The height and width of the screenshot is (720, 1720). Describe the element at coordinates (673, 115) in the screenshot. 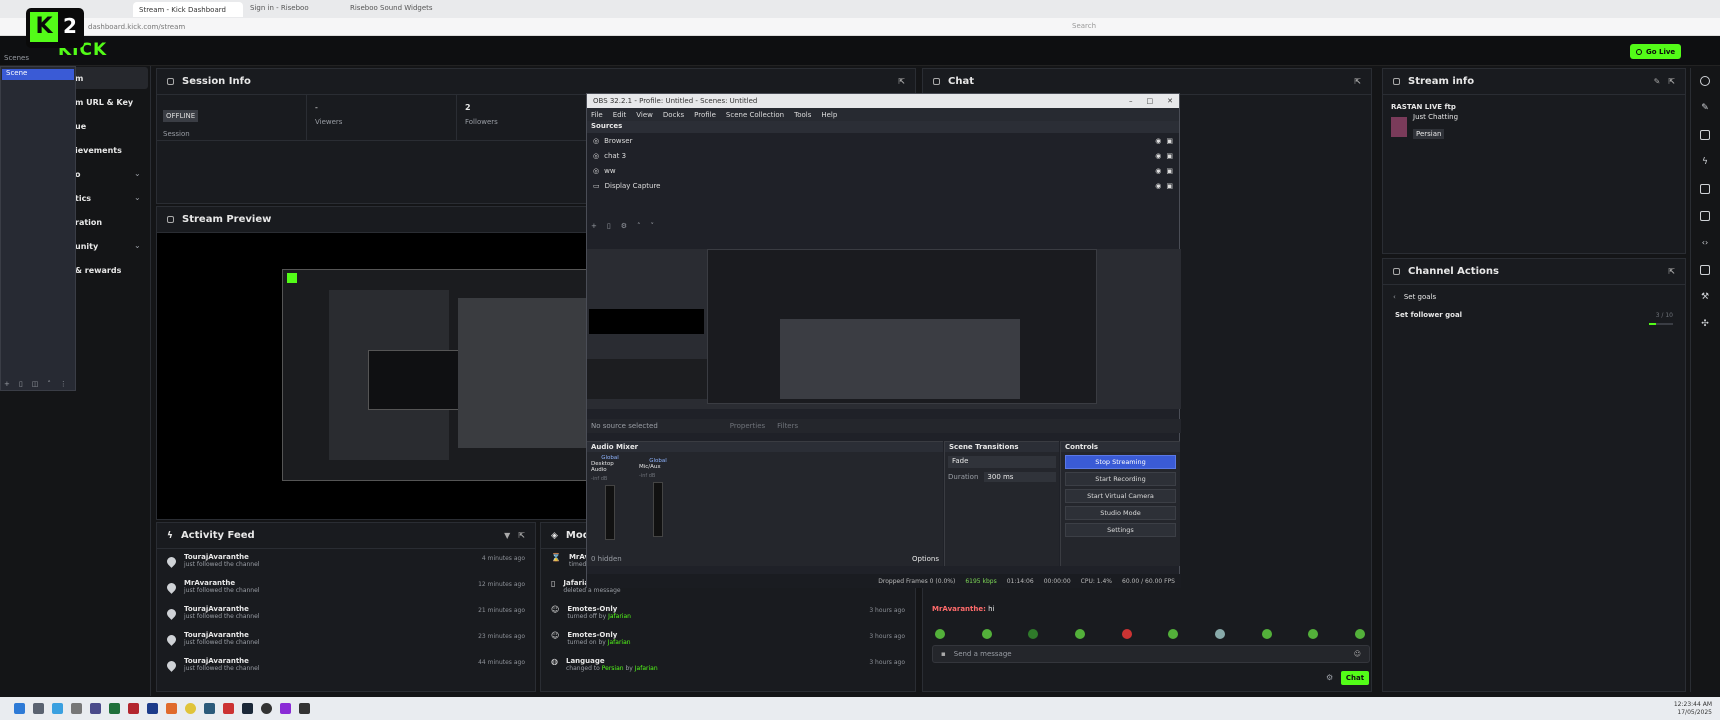

I see `menu-docks: Docks` at that location.